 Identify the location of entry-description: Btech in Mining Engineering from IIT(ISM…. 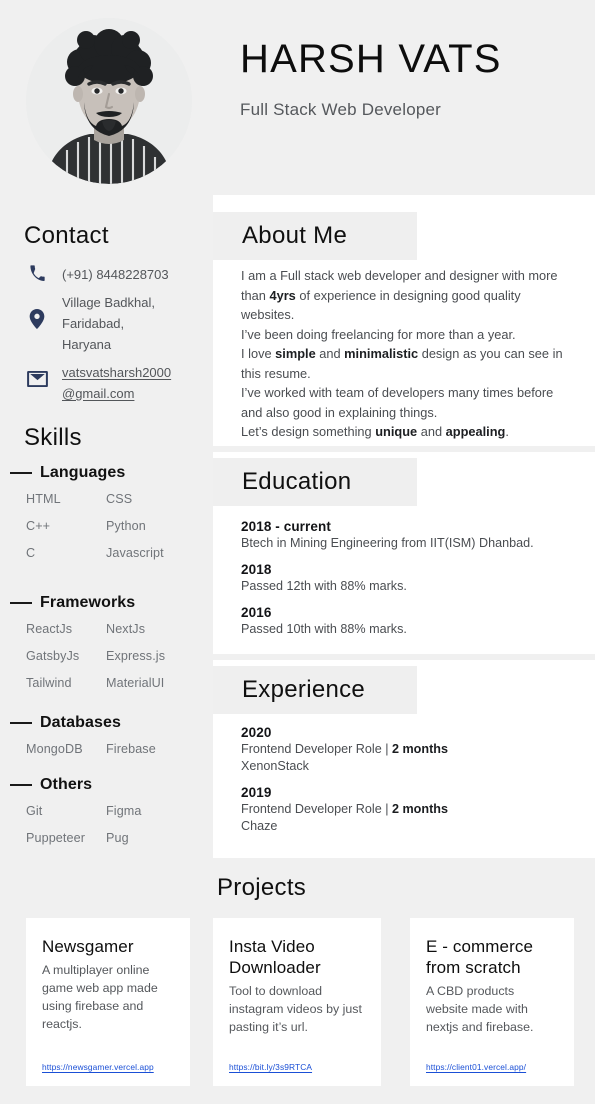
(387, 543).